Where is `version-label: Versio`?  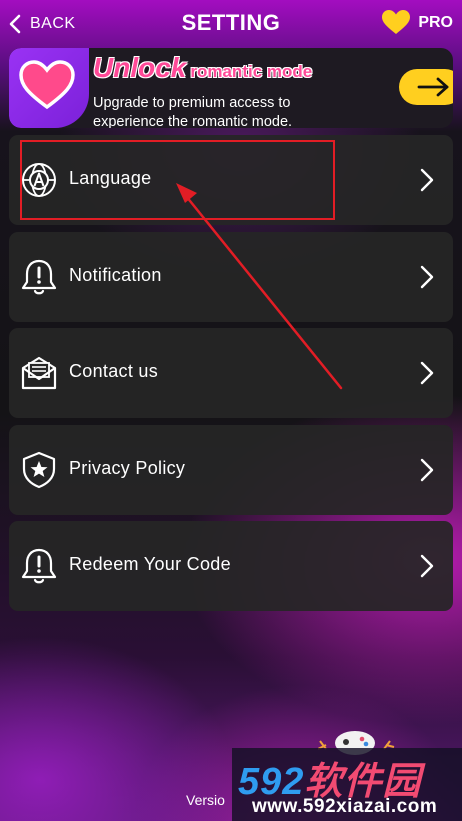
version-label: Versio is located at coordinates (205, 800).